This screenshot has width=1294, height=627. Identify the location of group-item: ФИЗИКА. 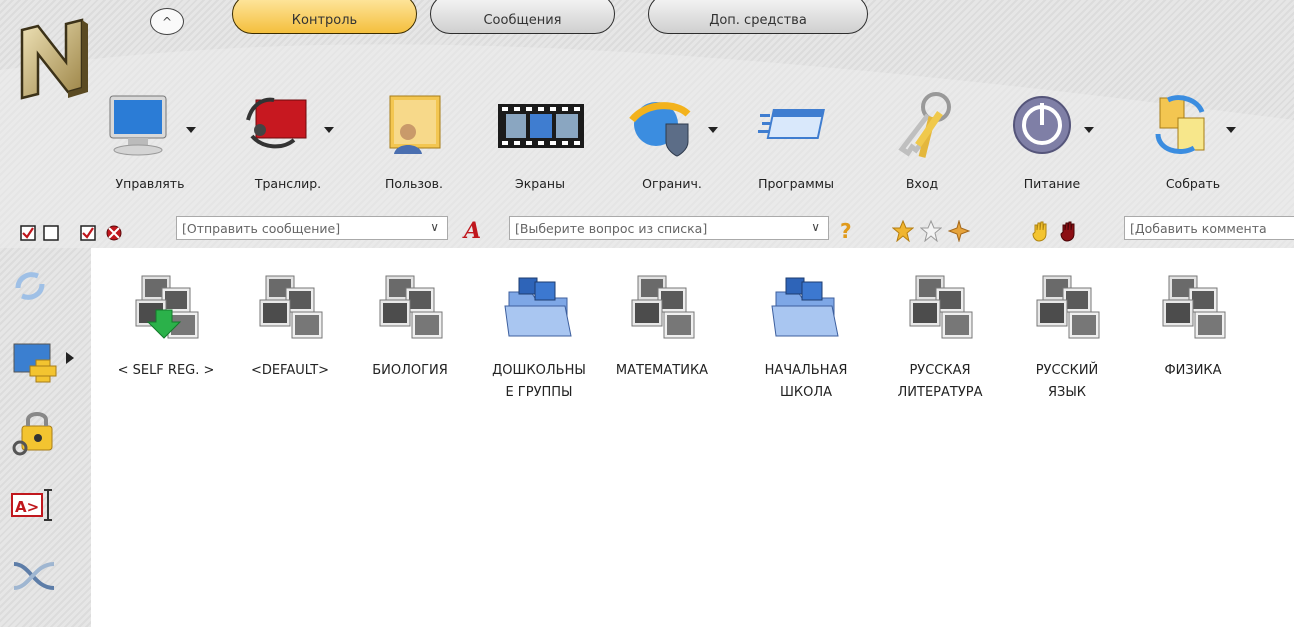
(1193, 326).